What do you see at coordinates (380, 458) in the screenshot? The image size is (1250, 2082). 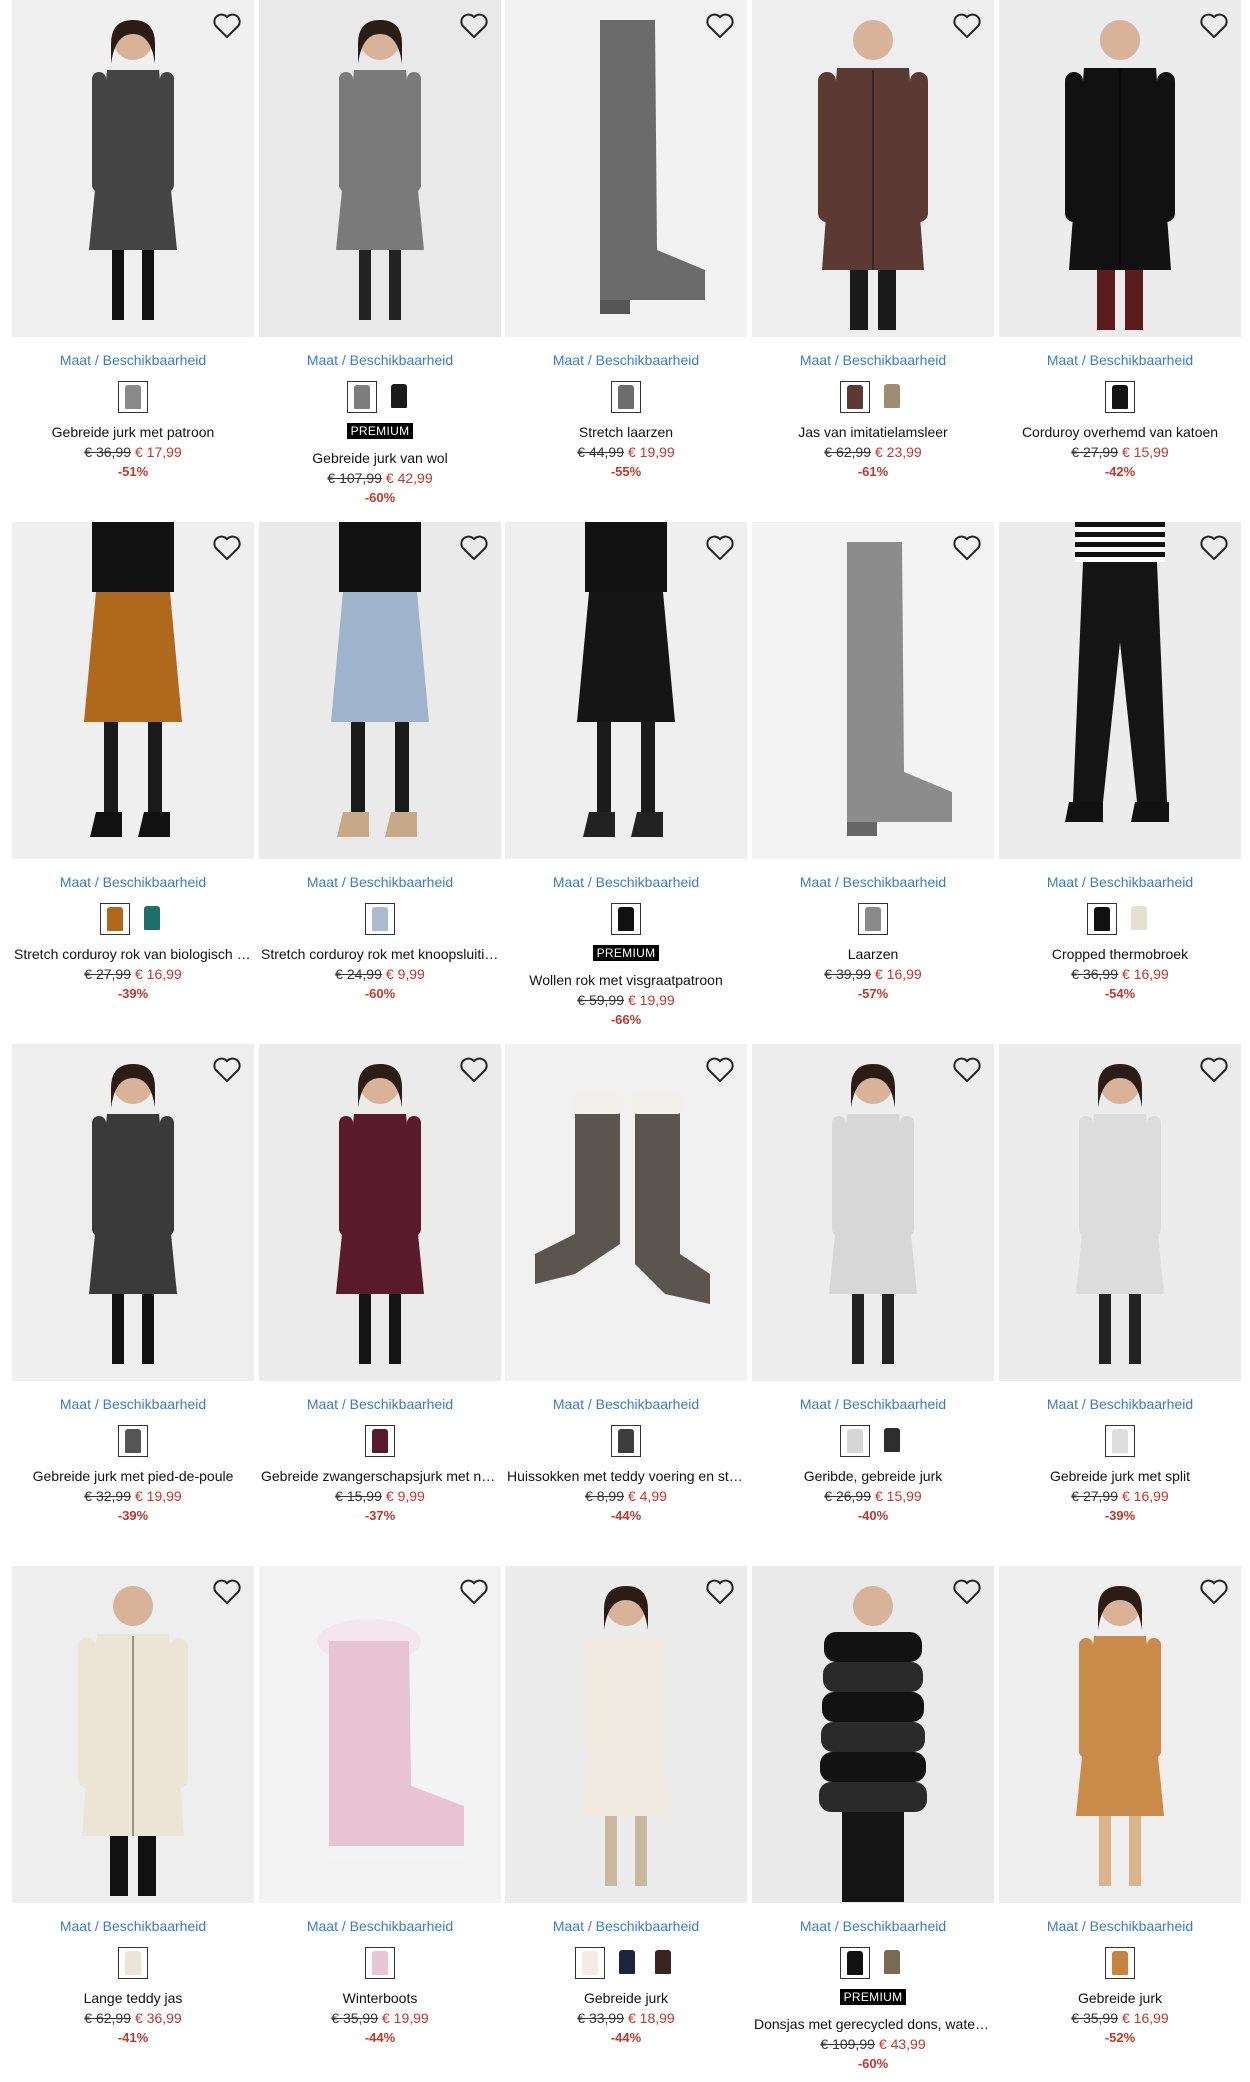 I see `product-name: Gebreide jurk van wol` at bounding box center [380, 458].